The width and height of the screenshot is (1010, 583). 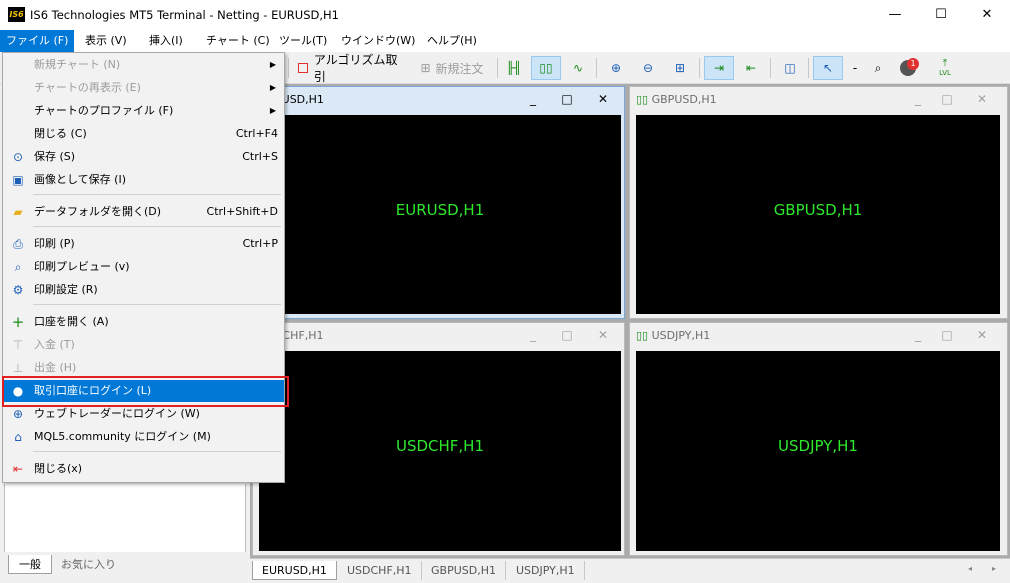 What do you see at coordinates (751, 68) in the screenshot?
I see `chart-shift-icon: ⇤` at bounding box center [751, 68].